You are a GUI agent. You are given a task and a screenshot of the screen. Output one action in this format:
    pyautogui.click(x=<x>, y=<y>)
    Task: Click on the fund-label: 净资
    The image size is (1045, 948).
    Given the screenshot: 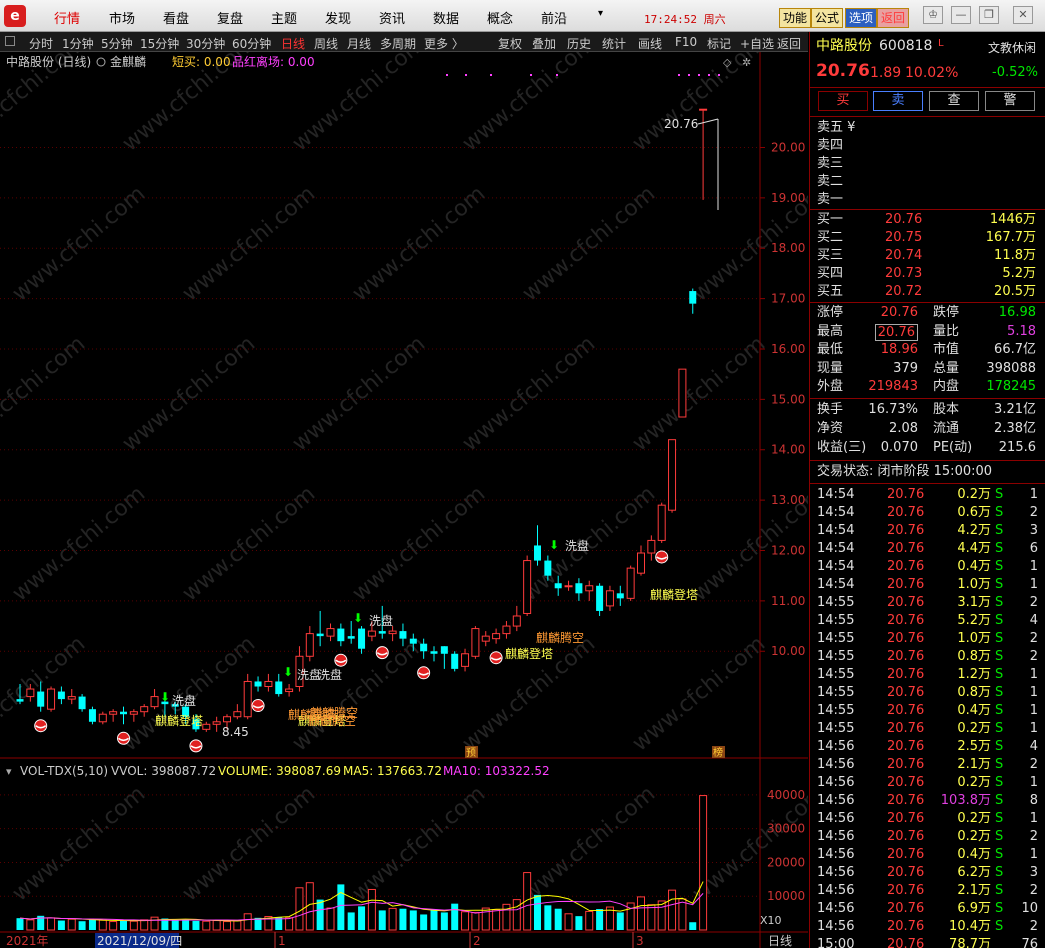 What is the action you would take?
    pyautogui.click(x=830, y=428)
    